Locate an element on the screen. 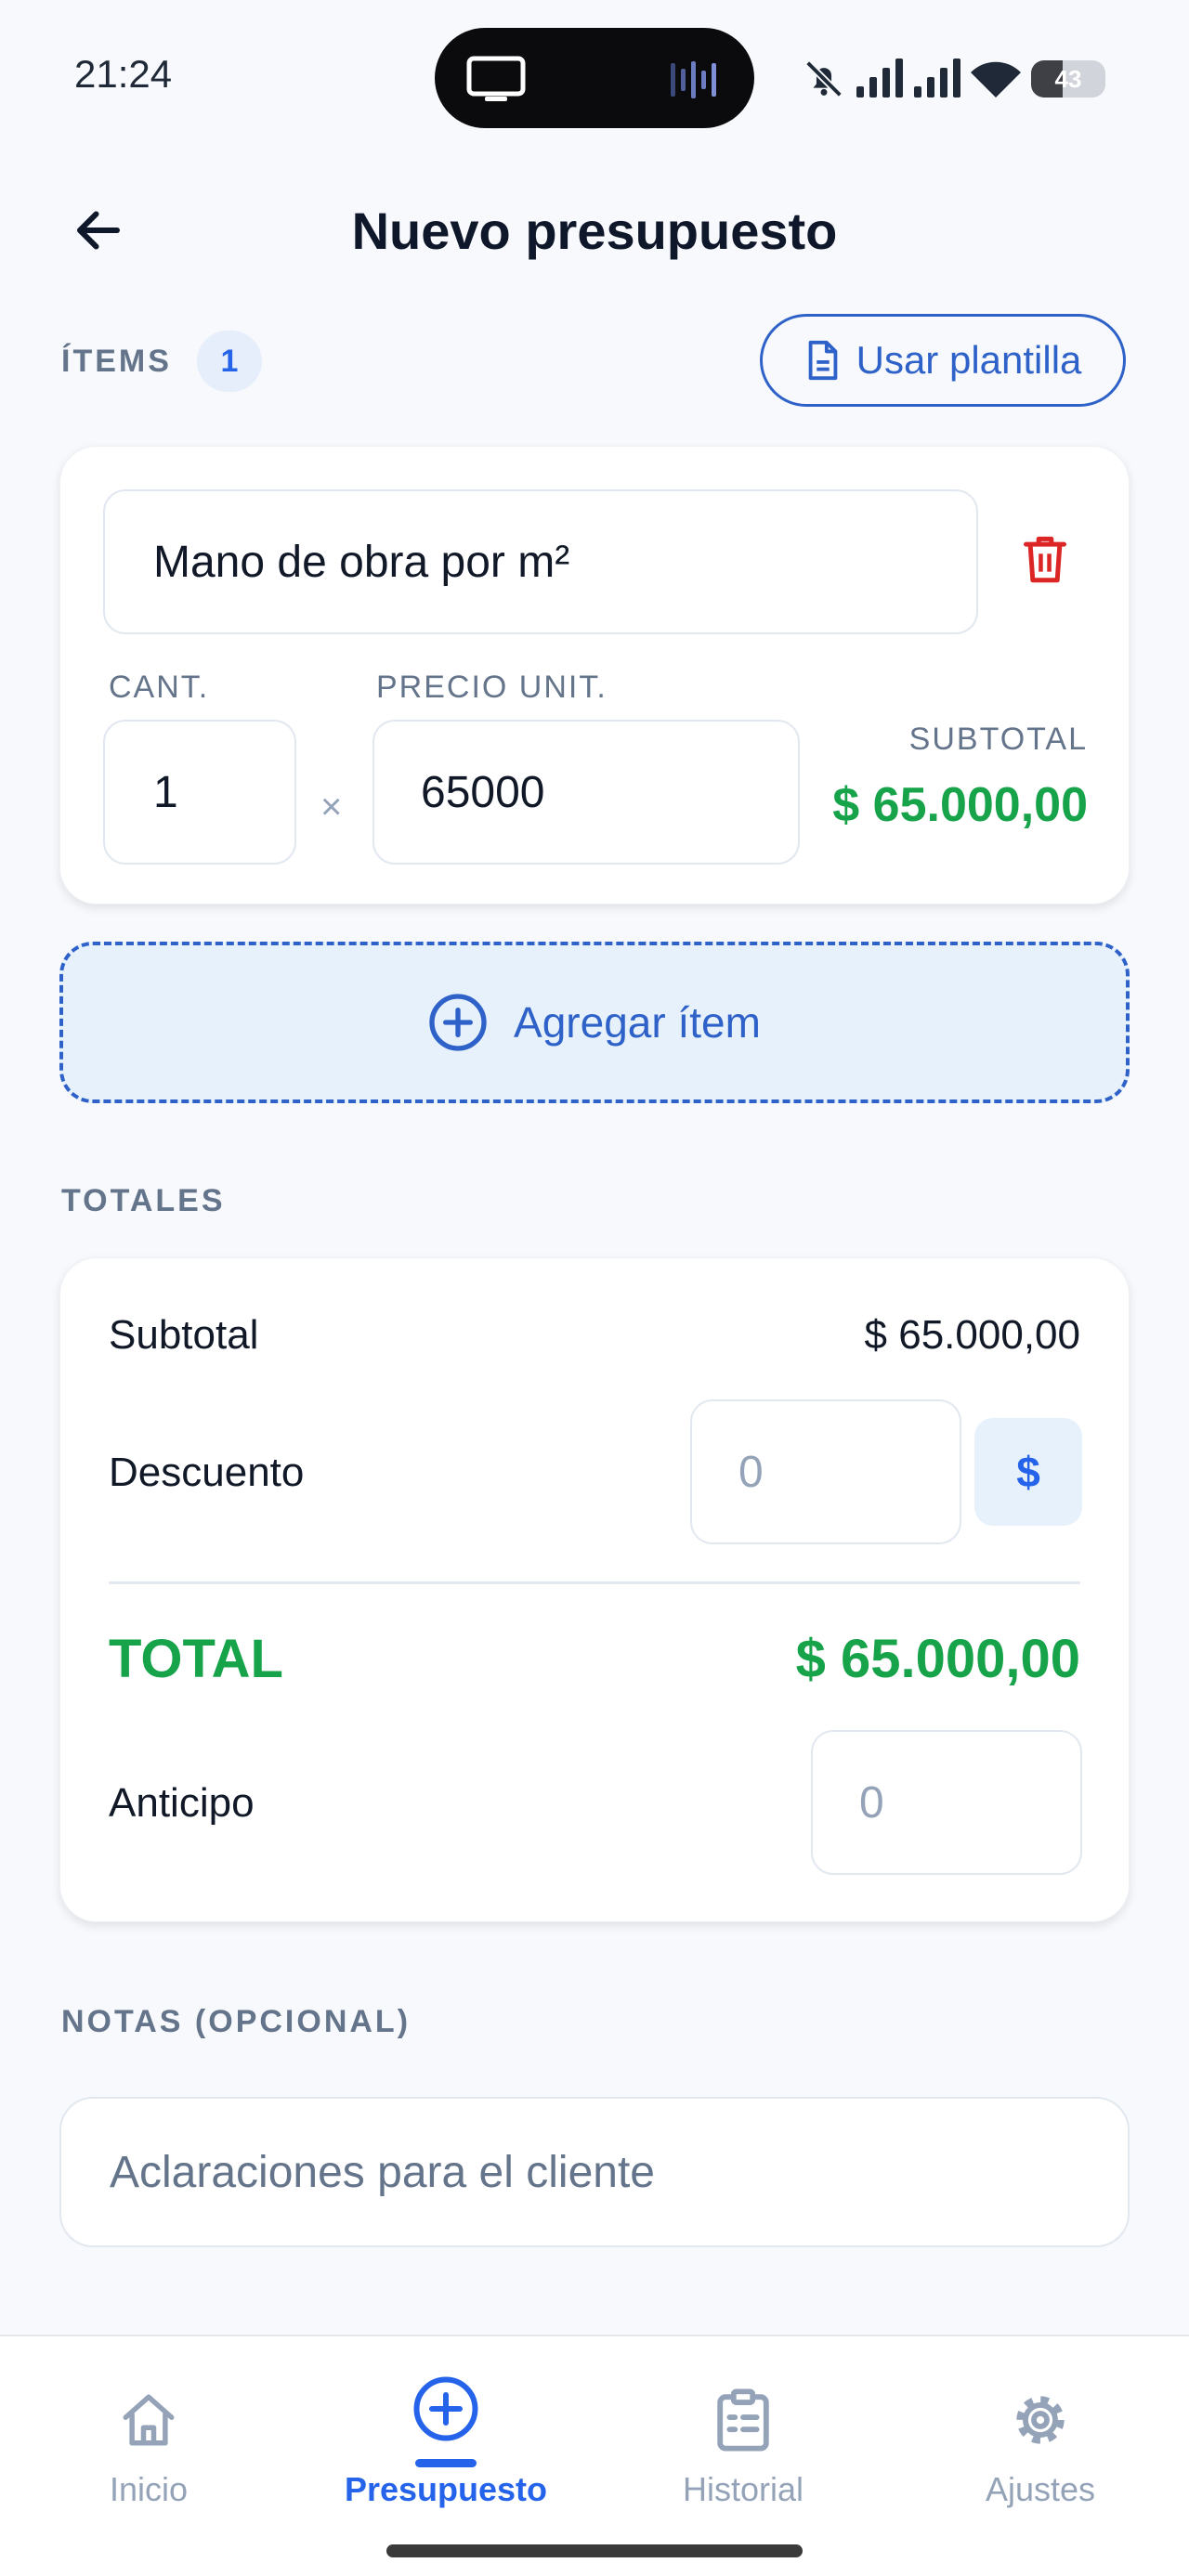 Image resolution: width=1189 pixels, height=2576 pixels. bottom-nav: Inicio Presupuesto Historial Ajustes is located at coordinates (594, 2455).